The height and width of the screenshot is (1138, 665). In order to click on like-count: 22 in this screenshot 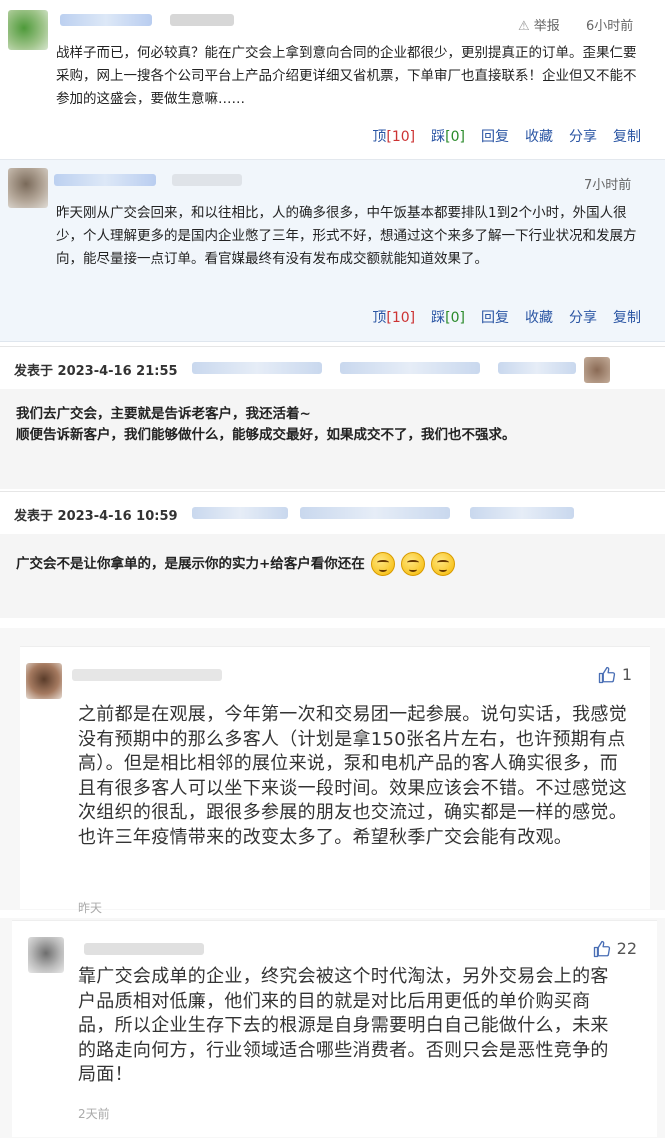, I will do `click(626, 948)`.